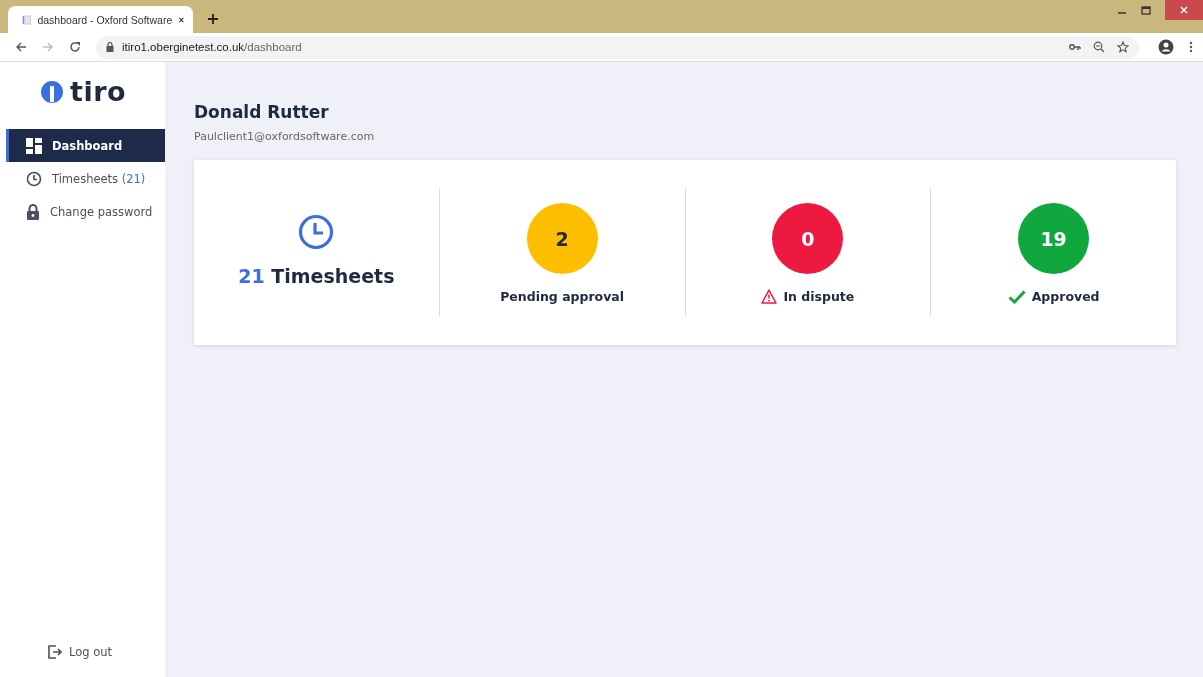  Describe the element at coordinates (48, 47) in the screenshot. I see `forward-icon` at that location.